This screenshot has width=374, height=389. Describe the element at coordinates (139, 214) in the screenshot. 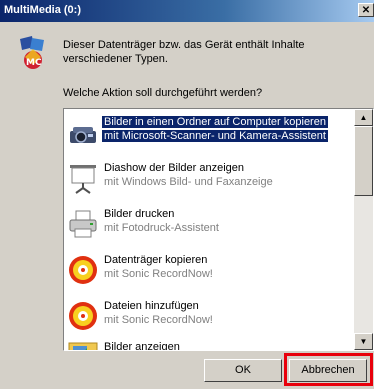

I see `action-title: Bilder drucken` at that location.